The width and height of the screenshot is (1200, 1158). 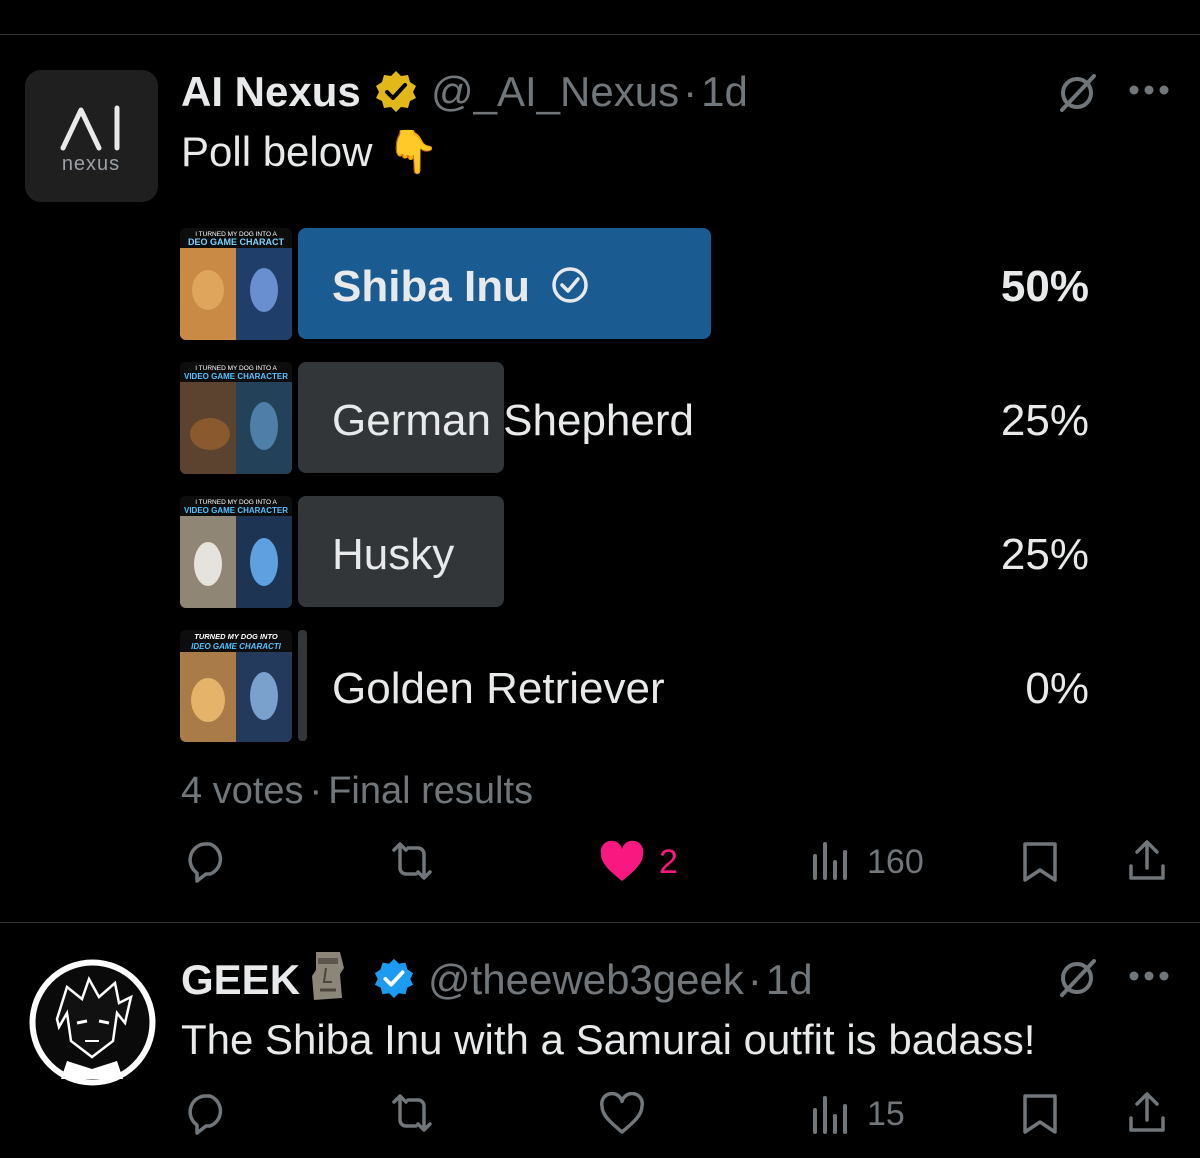 I want to click on post-divider, so click(x=600, y=922).